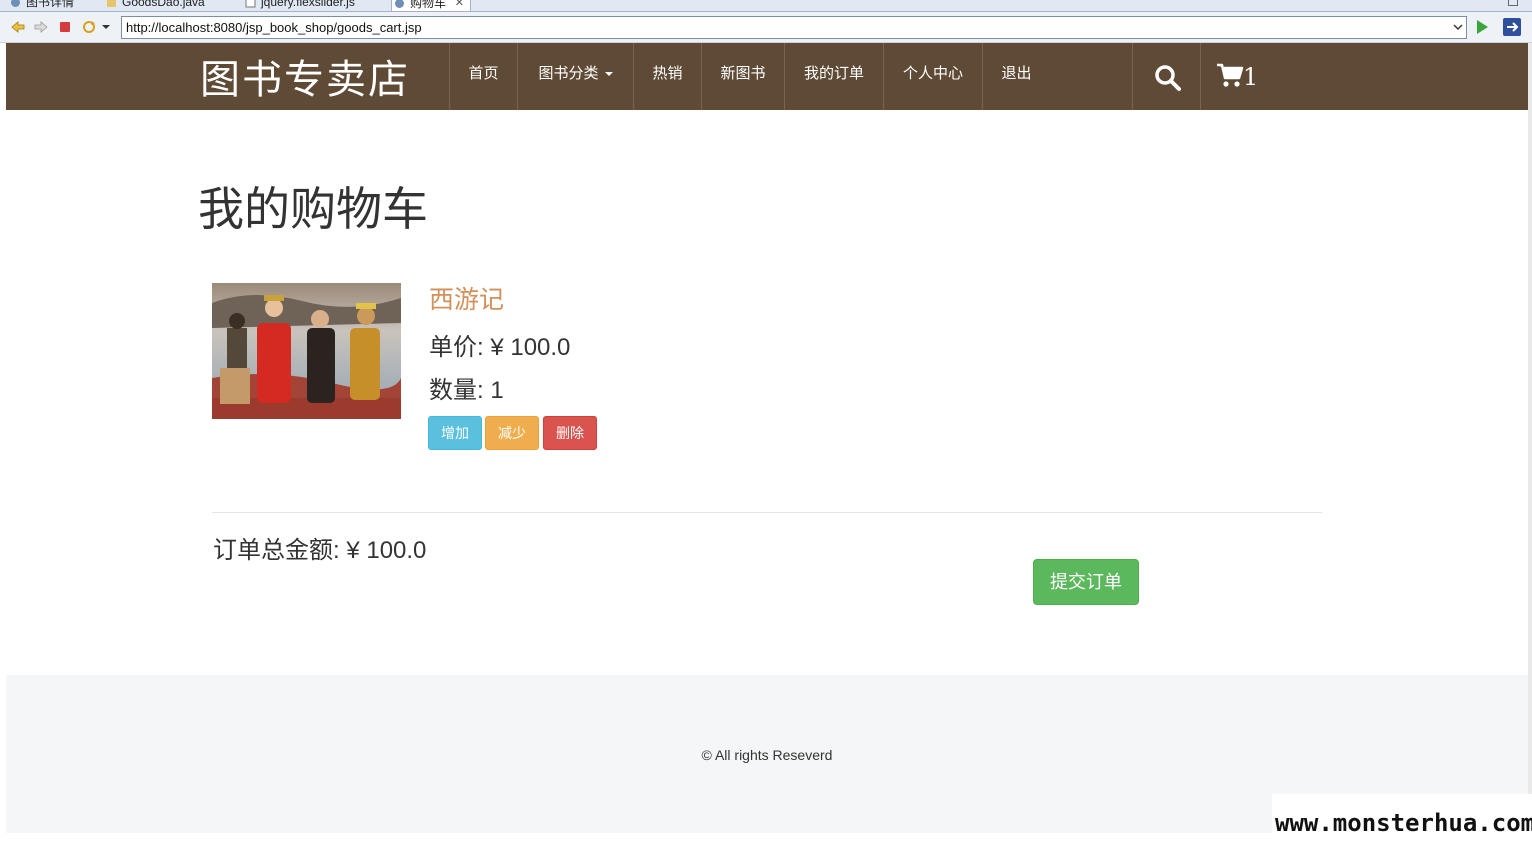  I want to click on java-file-icon, so click(111, 3).